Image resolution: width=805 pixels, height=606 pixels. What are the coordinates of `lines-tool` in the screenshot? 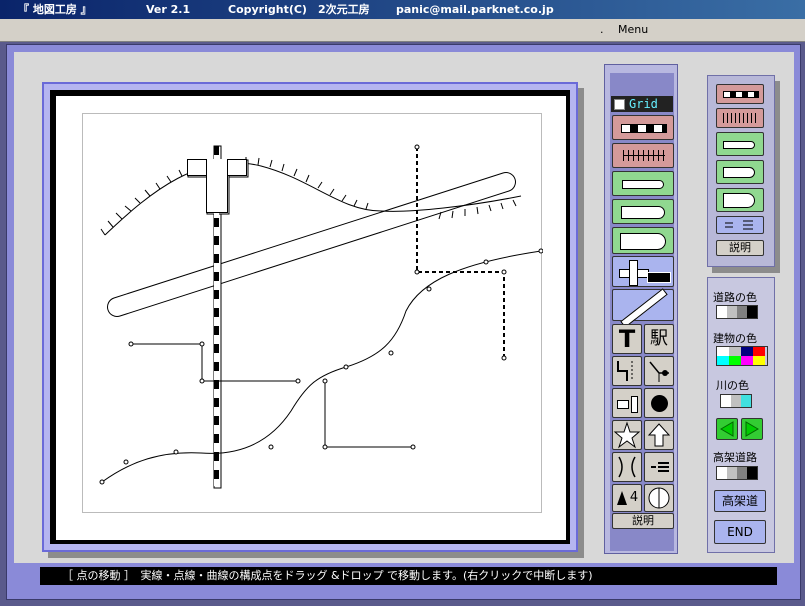 It's located at (659, 467).